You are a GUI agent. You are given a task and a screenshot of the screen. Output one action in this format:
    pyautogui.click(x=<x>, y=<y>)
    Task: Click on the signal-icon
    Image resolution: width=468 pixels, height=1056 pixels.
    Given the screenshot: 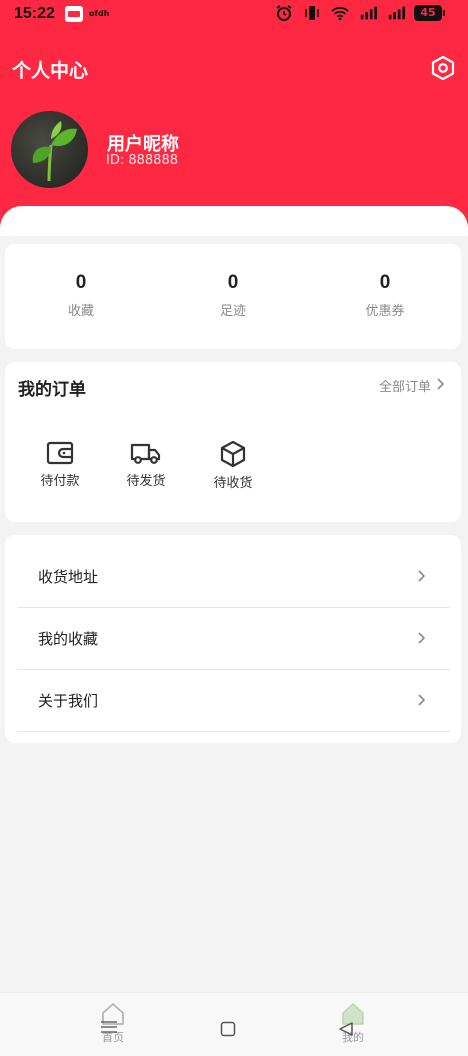 What is the action you would take?
    pyautogui.click(x=368, y=13)
    